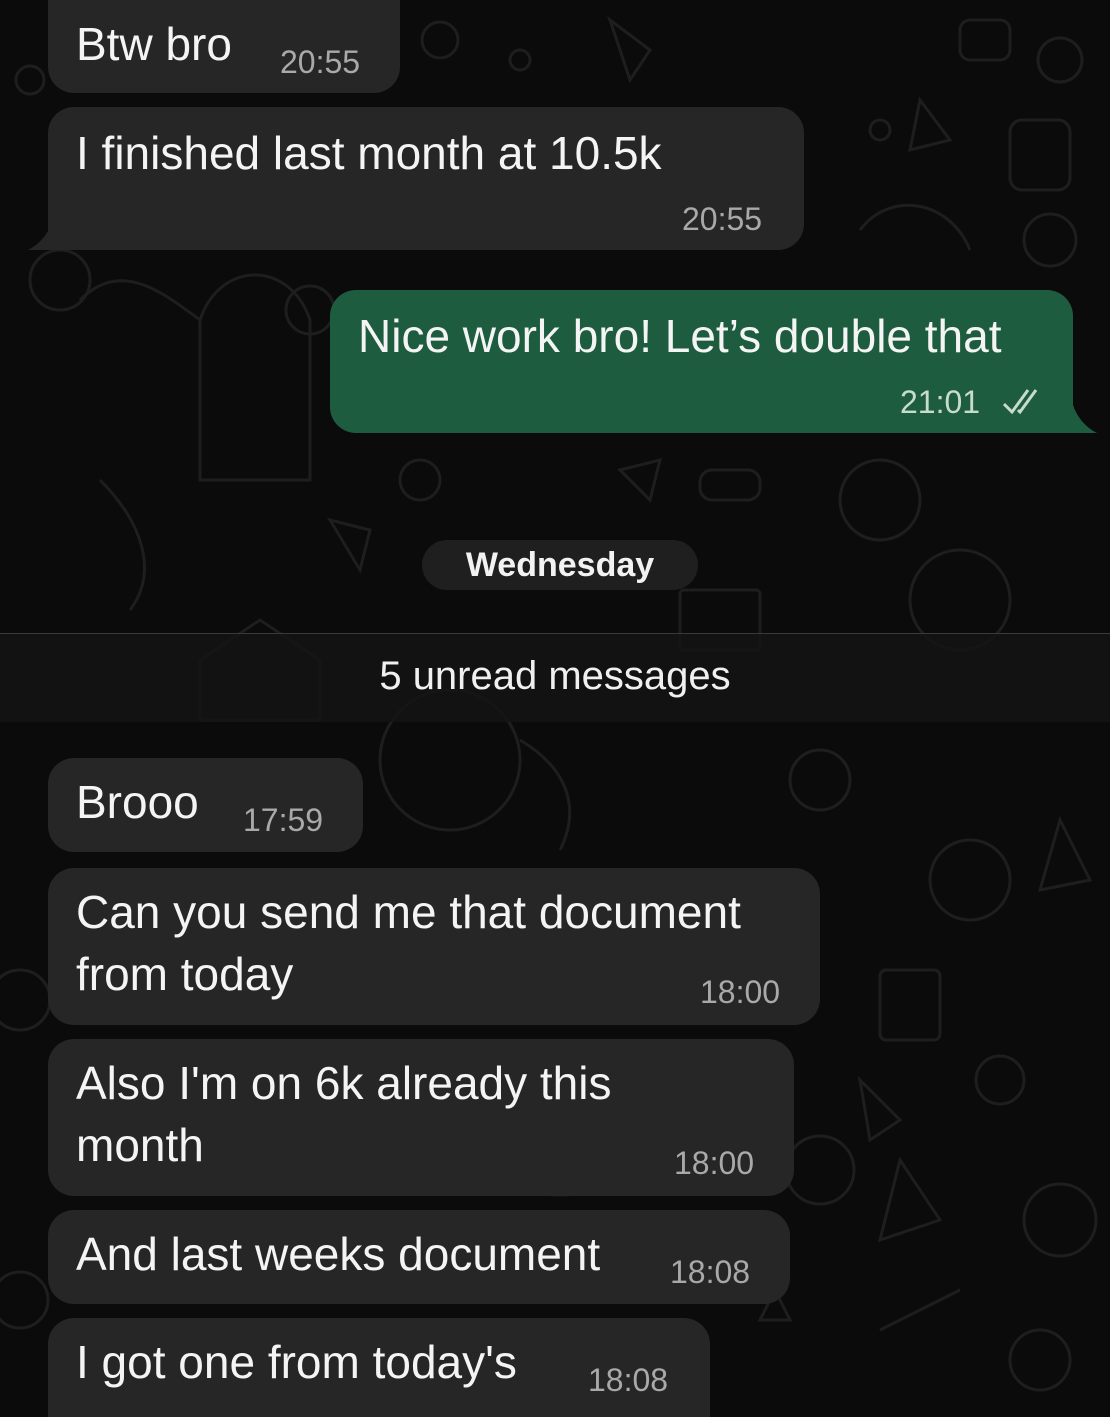 This screenshot has height=1417, width=1110. Describe the element at coordinates (283, 820) in the screenshot. I see `message-time: 17:59` at that location.